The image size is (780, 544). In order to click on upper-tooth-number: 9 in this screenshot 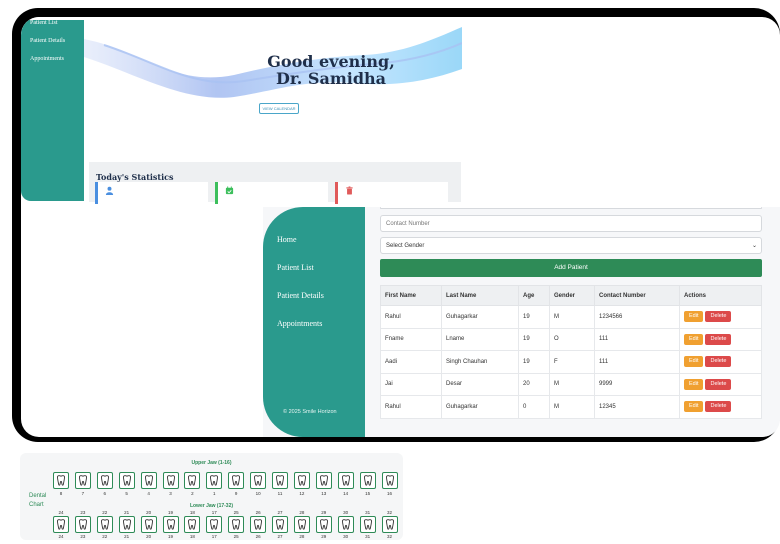, I will do `click(236, 493)`.